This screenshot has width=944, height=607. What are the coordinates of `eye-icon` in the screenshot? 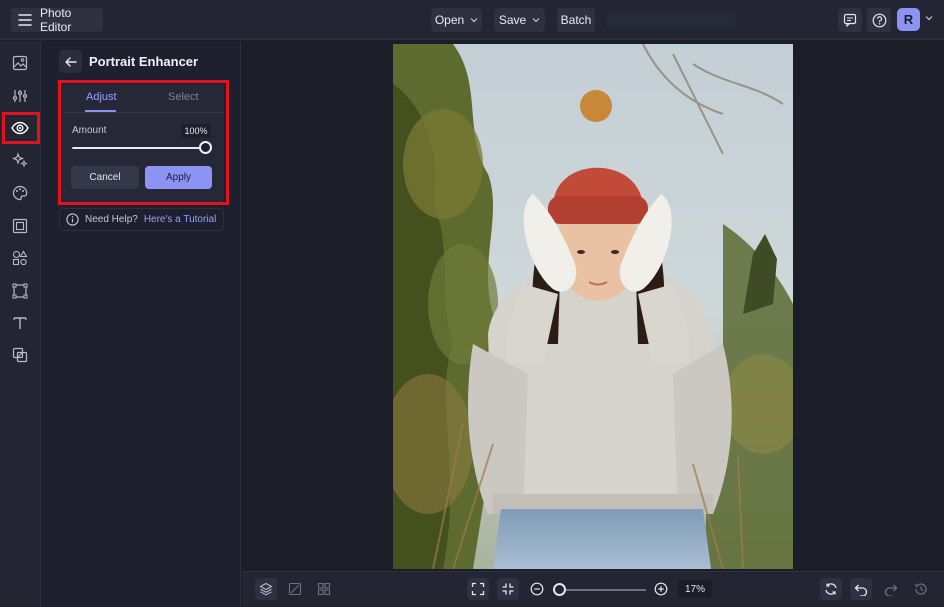 It's located at (20, 128).